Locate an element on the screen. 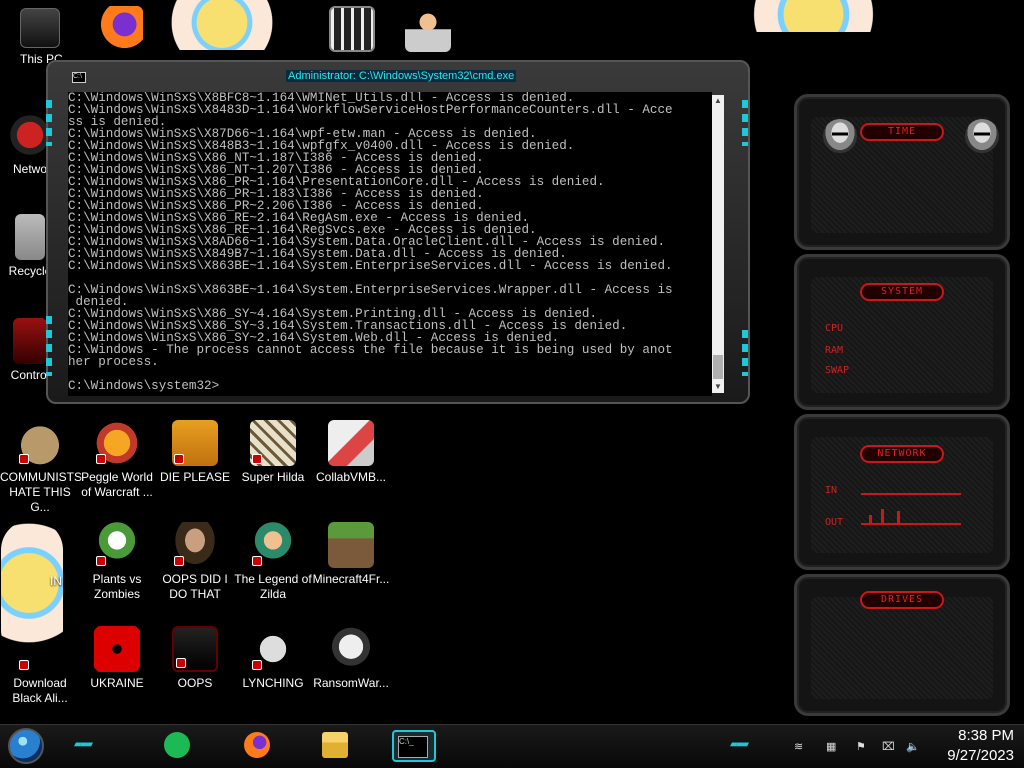 Image resolution: width=1024 pixels, height=768 pixels. taskbar-clock: 8:38 PM 9/27/2023 is located at coordinates (969, 746).